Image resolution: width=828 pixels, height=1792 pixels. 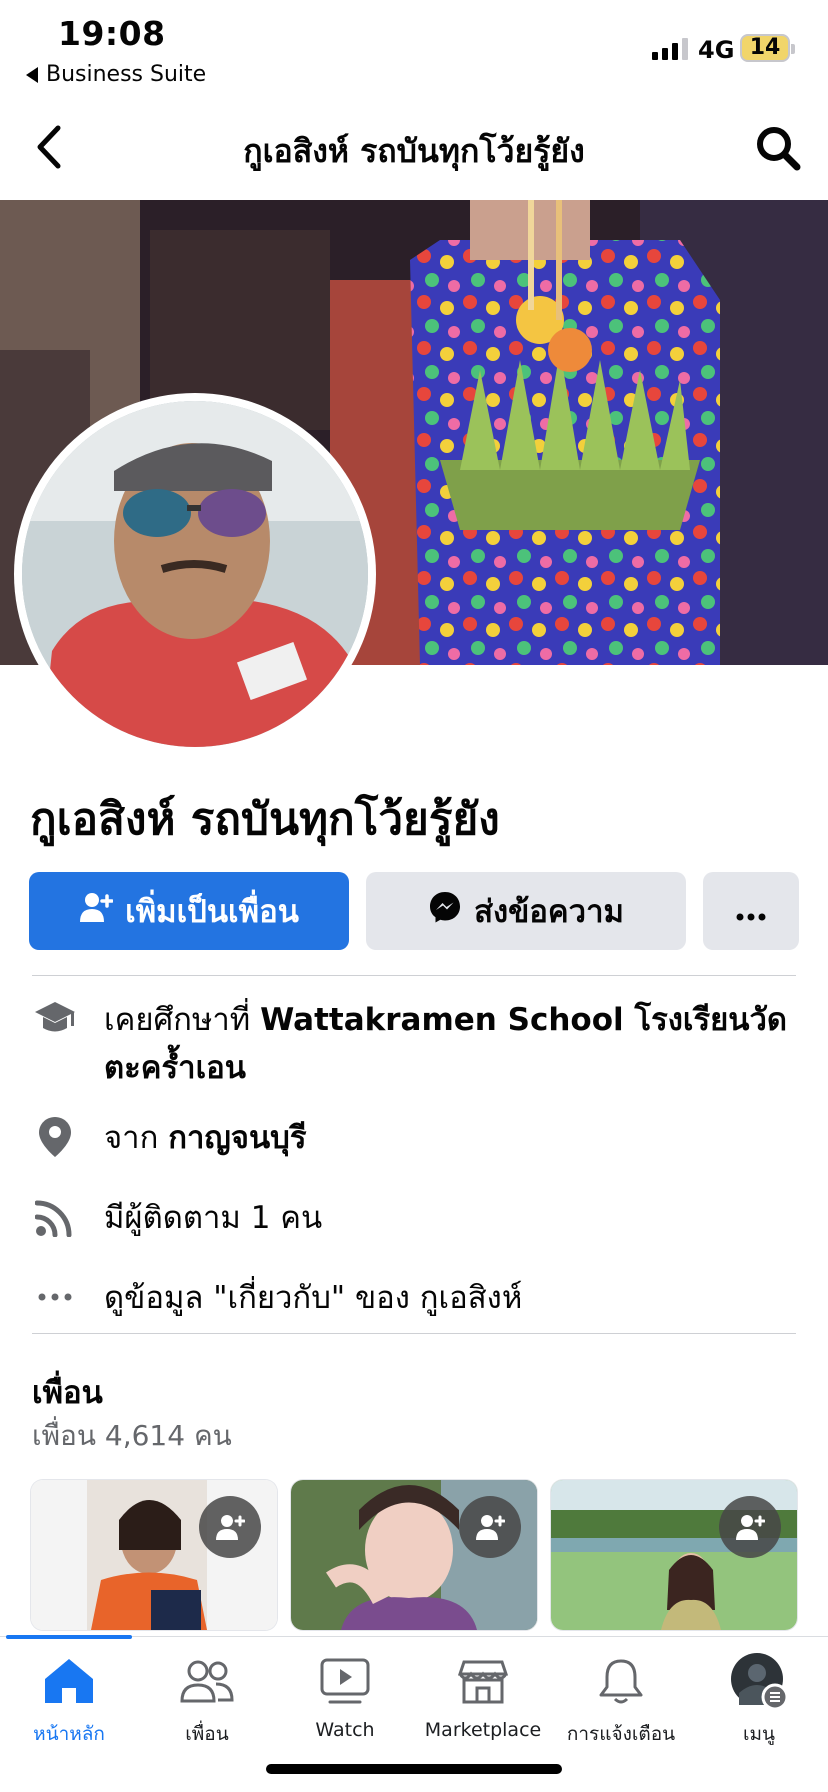 I want to click on back-triangle-icon, so click(x=32, y=74).